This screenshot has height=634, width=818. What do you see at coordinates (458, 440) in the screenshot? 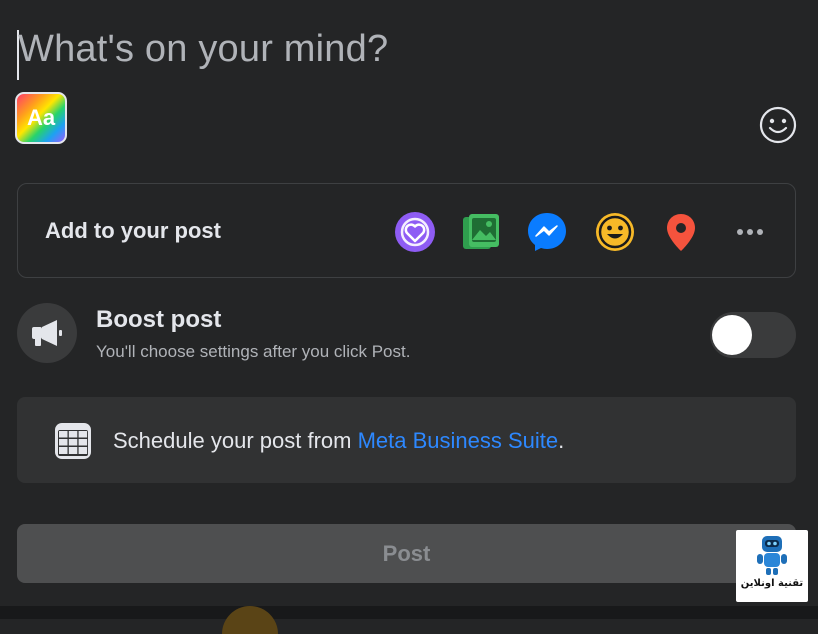
I see `meta-business-suite-link: Meta Business Suite` at bounding box center [458, 440].